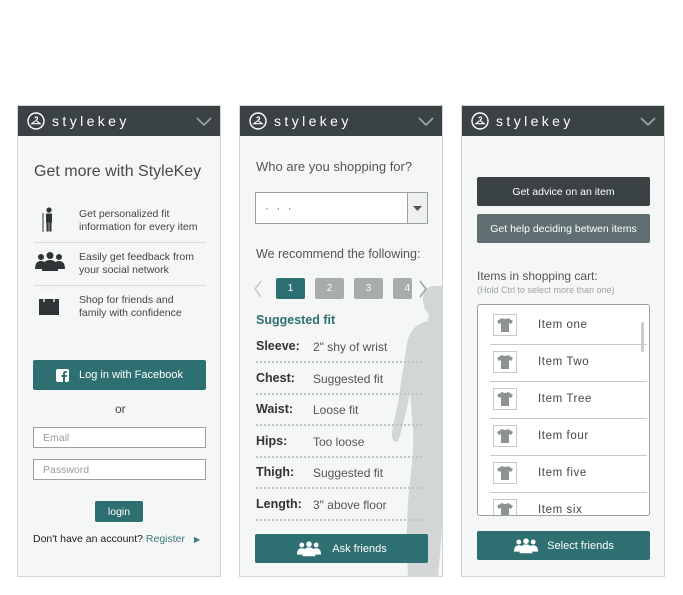 The image size is (683, 595). I want to click on fit-row-waist: Waist: Loose fit, so click(339, 418).